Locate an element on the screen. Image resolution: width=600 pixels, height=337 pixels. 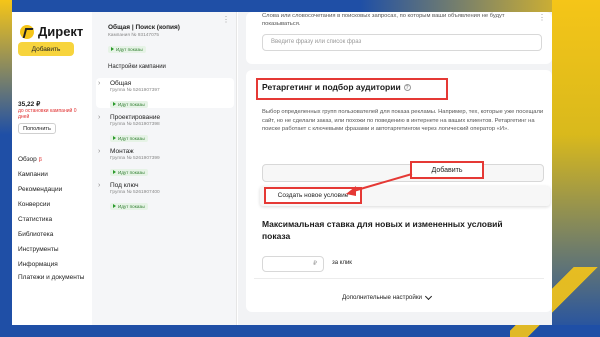
nav-item-info: Информация is located at coordinates (51, 264).